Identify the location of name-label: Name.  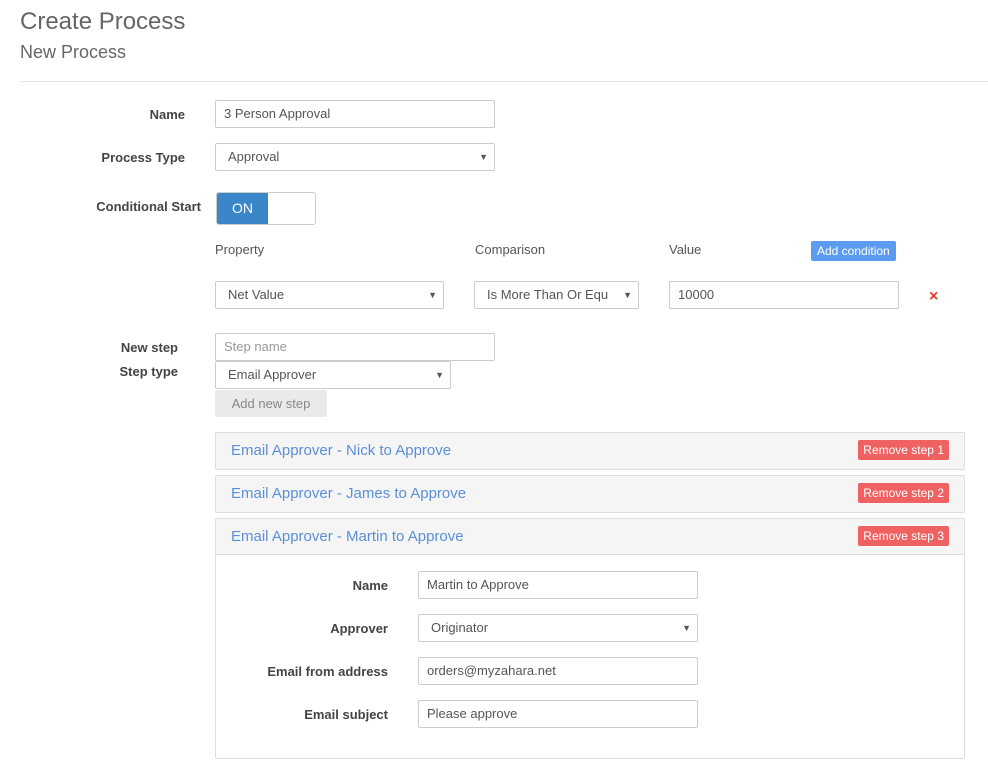
(167, 114).